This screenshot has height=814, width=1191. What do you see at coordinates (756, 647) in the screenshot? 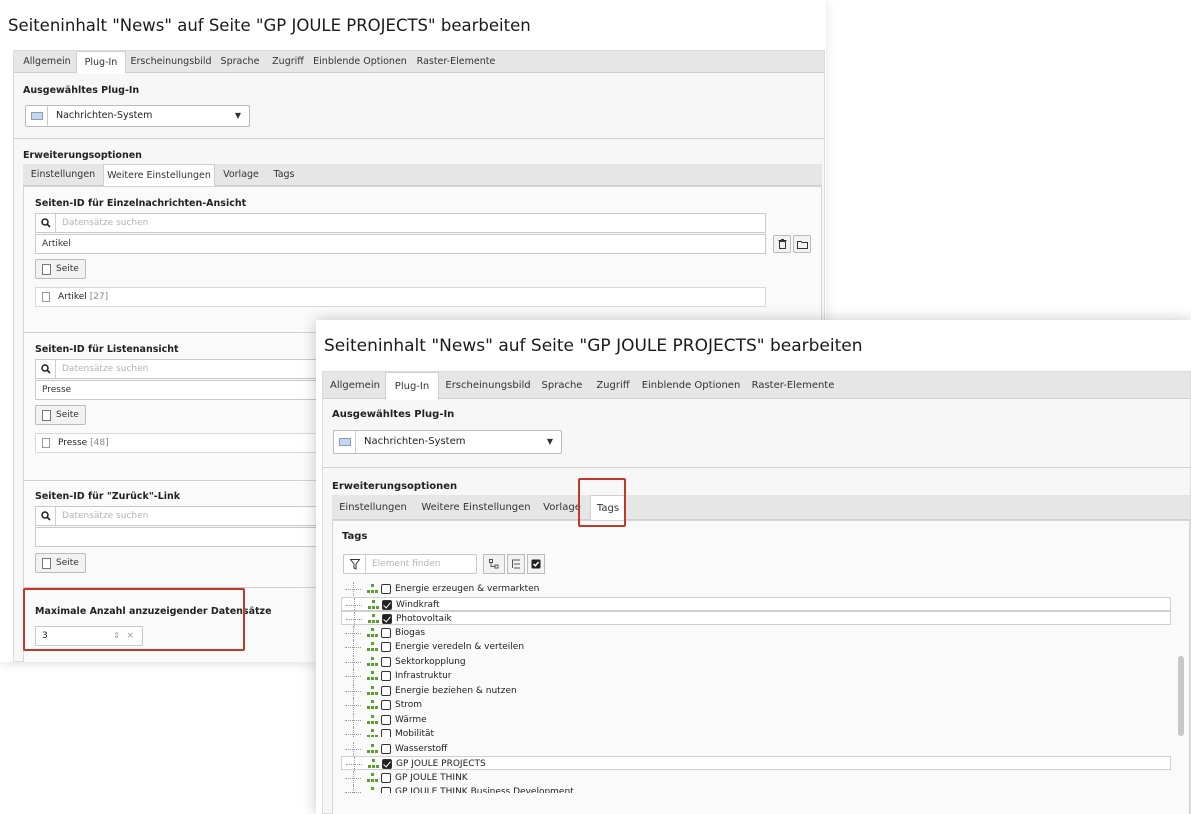
I see `tree-item: Energie veredeln & verteilen` at bounding box center [756, 647].